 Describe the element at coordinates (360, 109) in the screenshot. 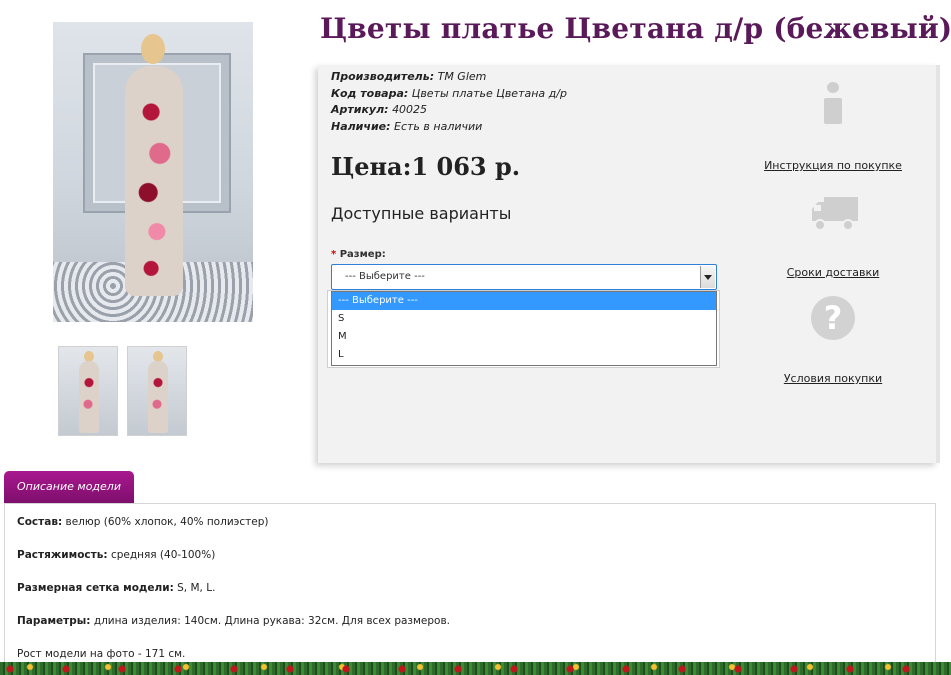

I see `article-label: Артикул:` at that location.